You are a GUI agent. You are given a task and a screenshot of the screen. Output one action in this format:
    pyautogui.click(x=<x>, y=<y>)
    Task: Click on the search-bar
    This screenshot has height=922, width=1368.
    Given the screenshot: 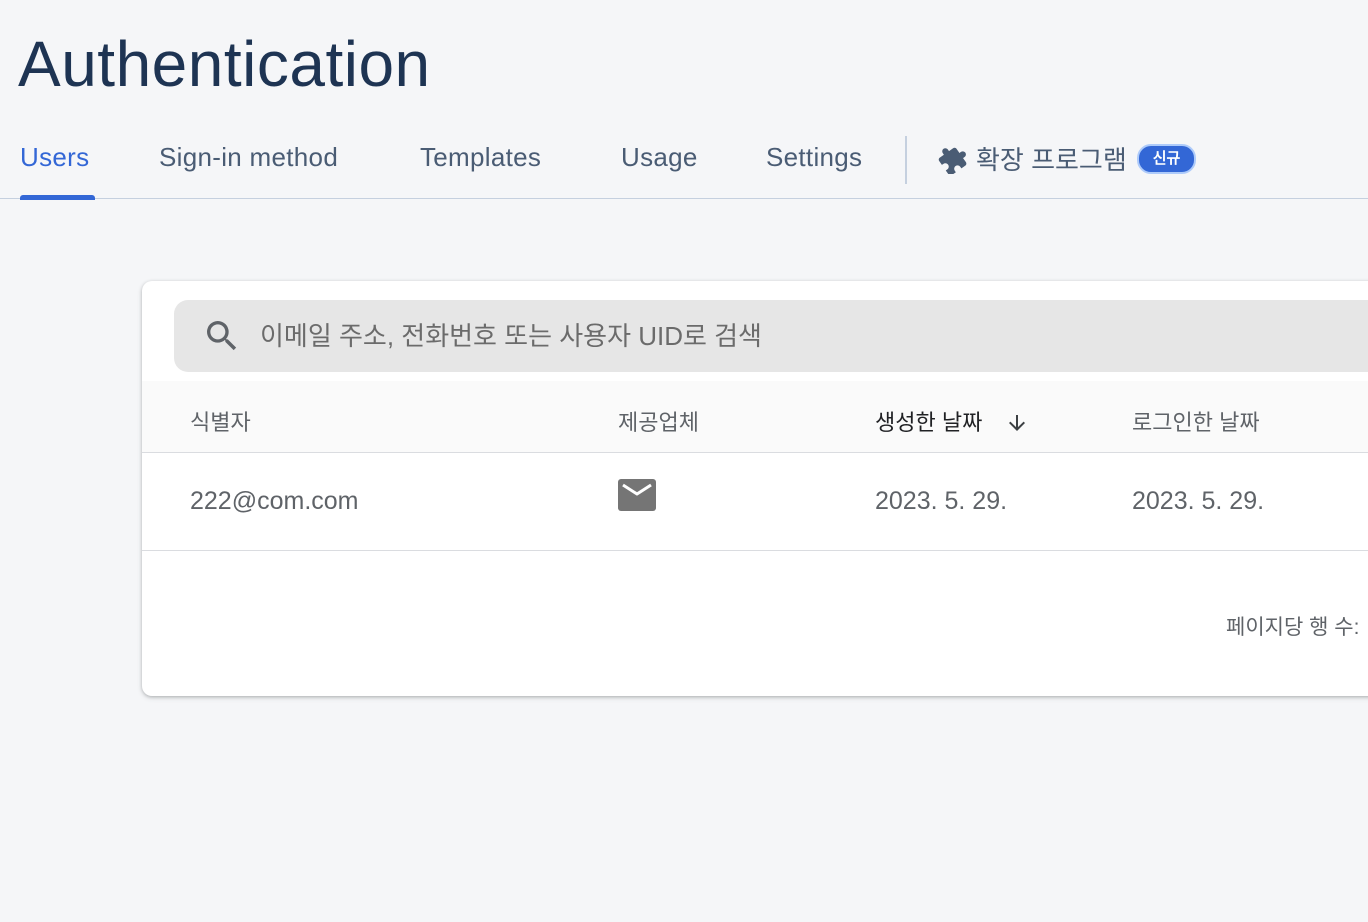 What is the action you would take?
    pyautogui.click(x=771, y=336)
    